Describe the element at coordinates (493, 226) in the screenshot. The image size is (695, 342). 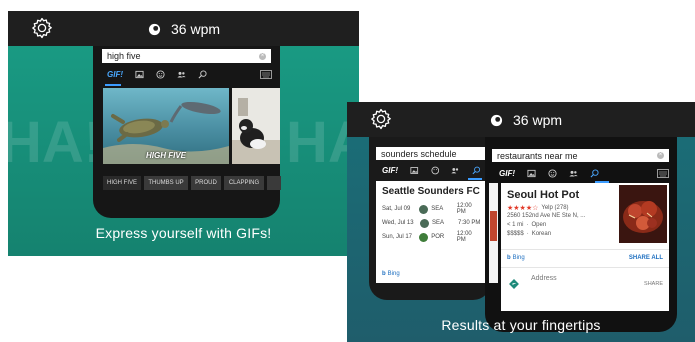
I see `peek-image` at that location.